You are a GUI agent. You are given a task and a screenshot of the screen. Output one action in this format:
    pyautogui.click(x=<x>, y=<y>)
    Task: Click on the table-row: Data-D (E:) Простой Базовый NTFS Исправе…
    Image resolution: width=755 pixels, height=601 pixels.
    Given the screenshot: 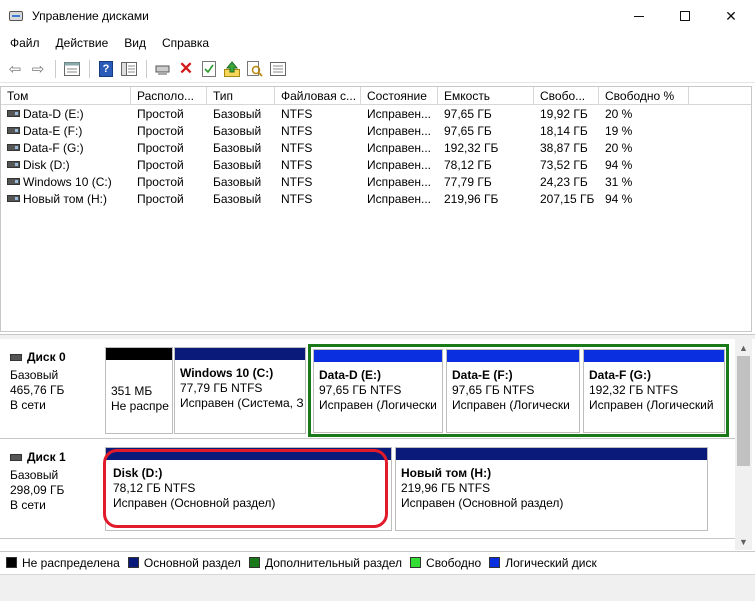 What is the action you would take?
    pyautogui.click(x=376, y=114)
    